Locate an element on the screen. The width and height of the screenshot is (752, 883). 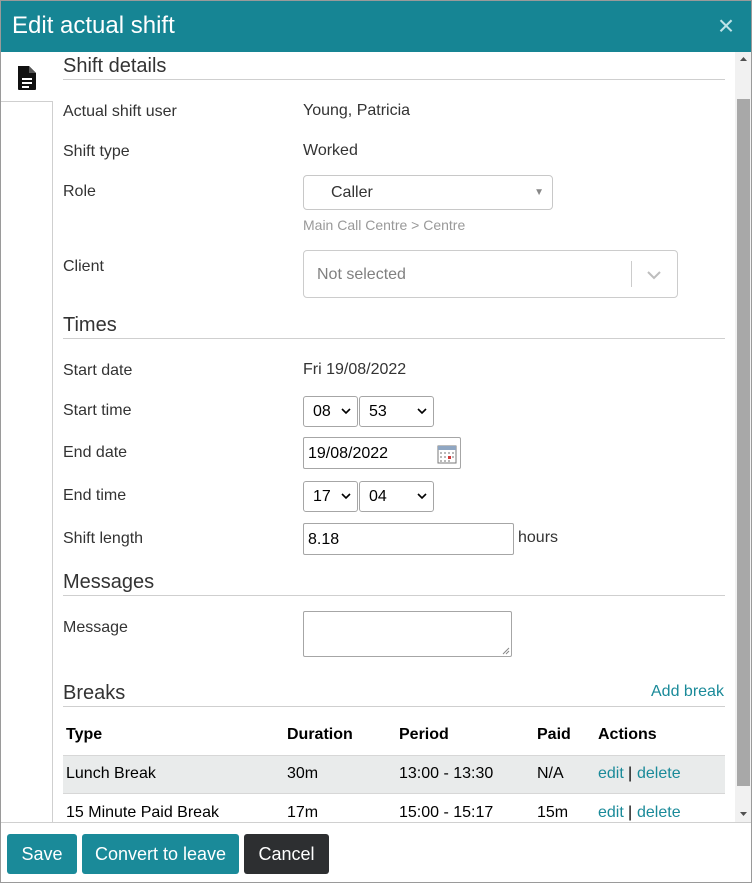
break-paid: N/A is located at coordinates (550, 773).